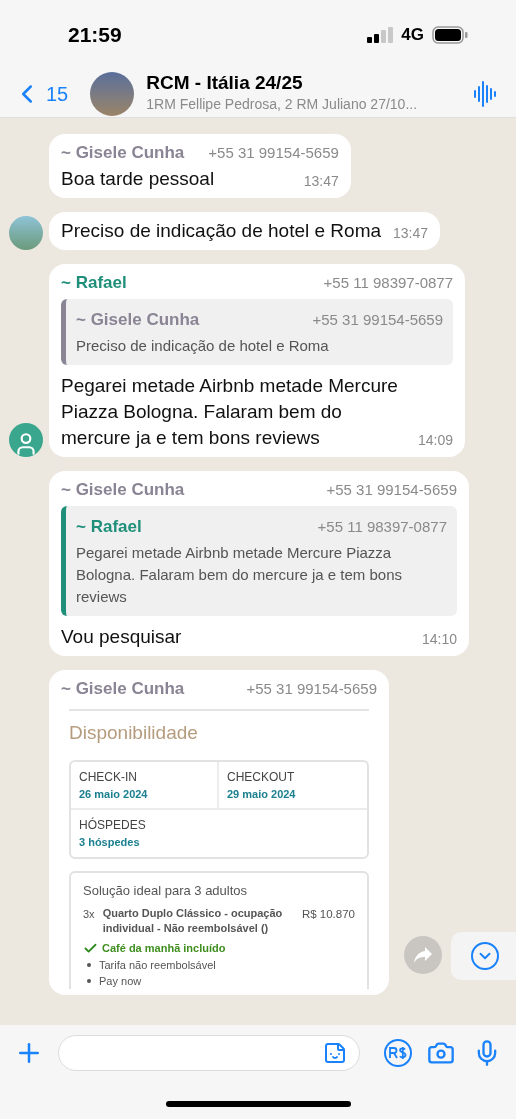 This screenshot has width=516, height=1119. I want to click on quoted-sender-phone: +55 31 99154-5659, so click(378, 320).